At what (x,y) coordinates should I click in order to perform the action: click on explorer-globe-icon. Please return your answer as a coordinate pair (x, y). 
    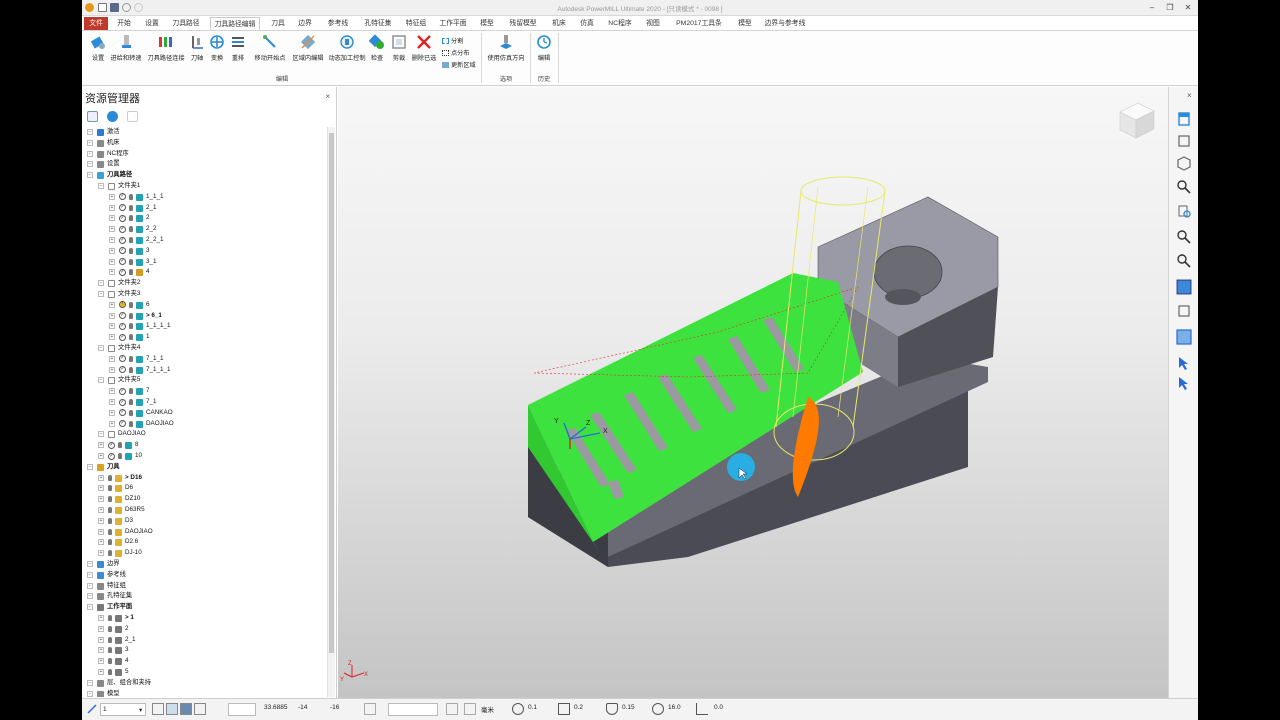
    Looking at the image, I should click on (112, 116).